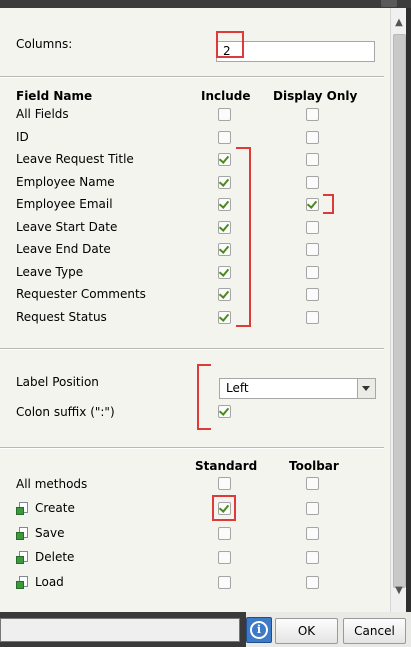 Image resolution: width=411 pixels, height=647 pixels. I want to click on scroll-up-icon: ▲, so click(399, 23).